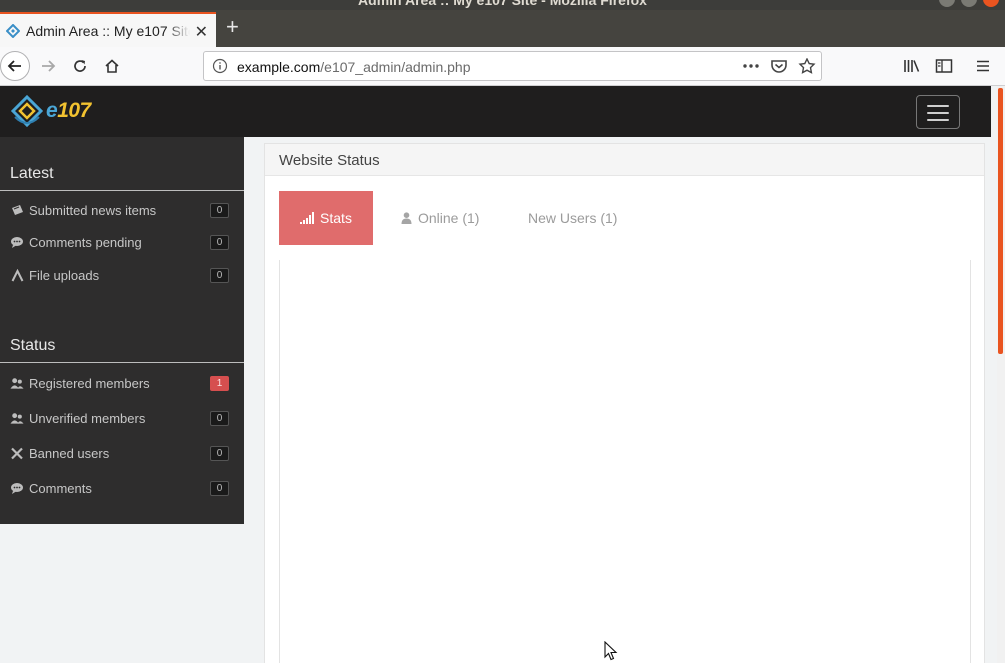 Image resolution: width=1005 pixels, height=663 pixels. I want to click on logo-text-accent: 107, so click(74, 110).